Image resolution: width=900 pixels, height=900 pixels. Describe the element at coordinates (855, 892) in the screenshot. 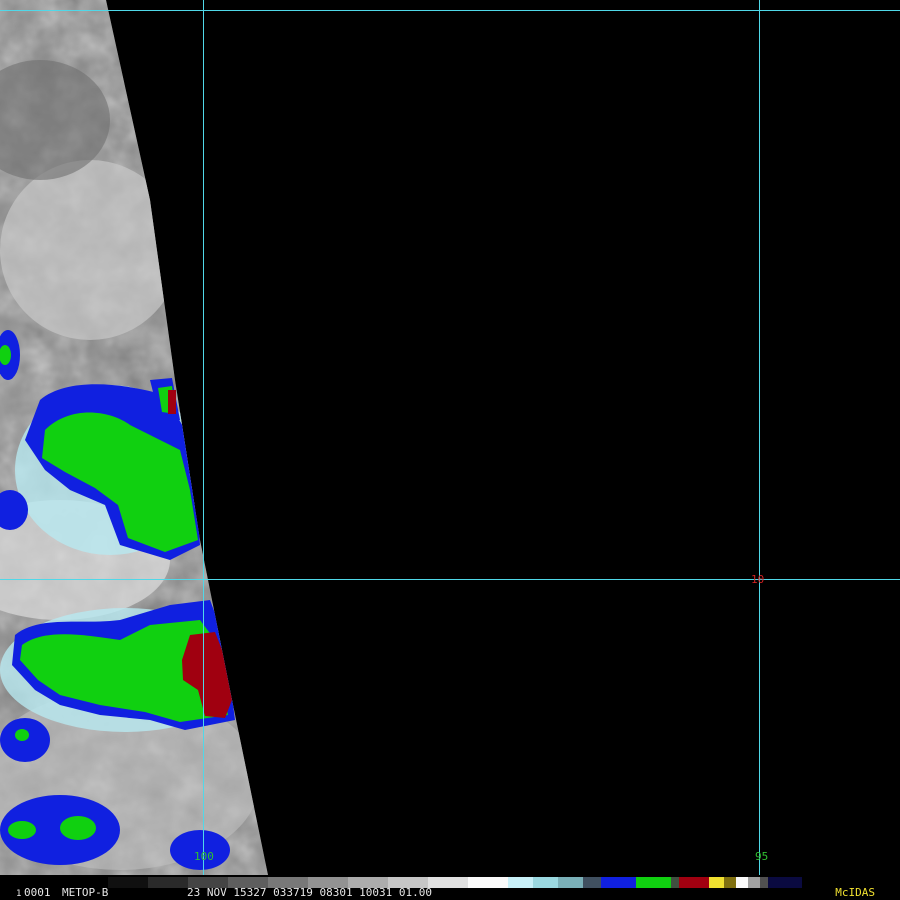

I see `mcidas-brand: McIDAS` at that location.